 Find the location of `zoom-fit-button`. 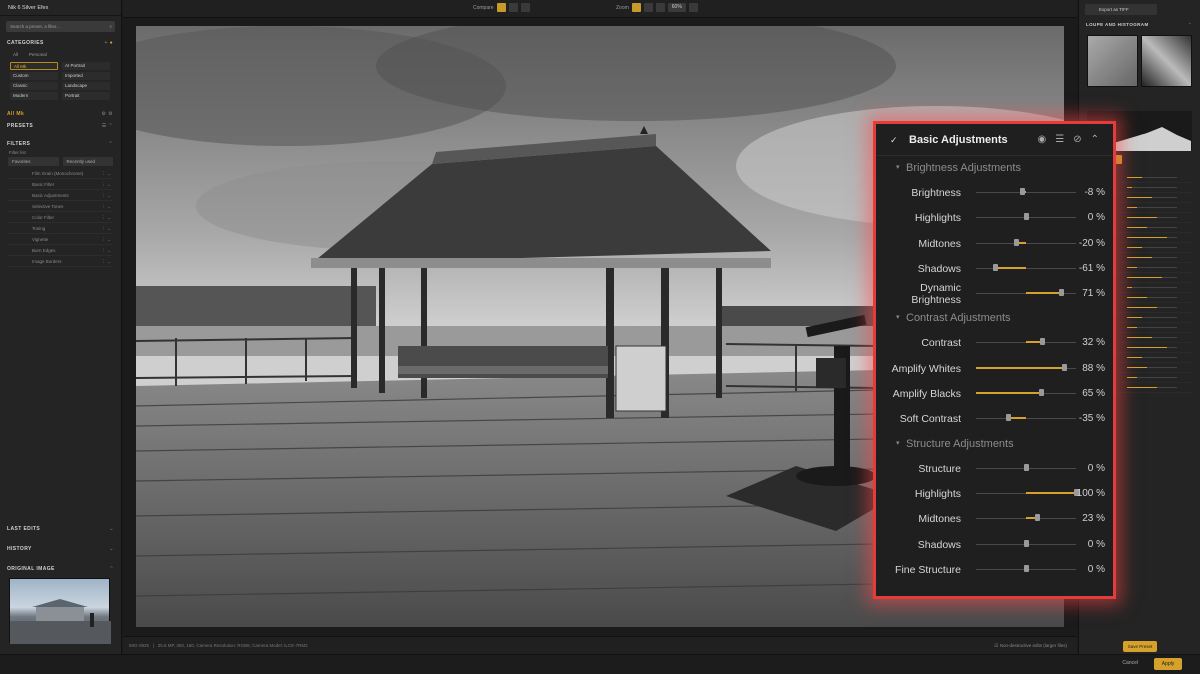

zoom-fit-button is located at coordinates (636, 7).